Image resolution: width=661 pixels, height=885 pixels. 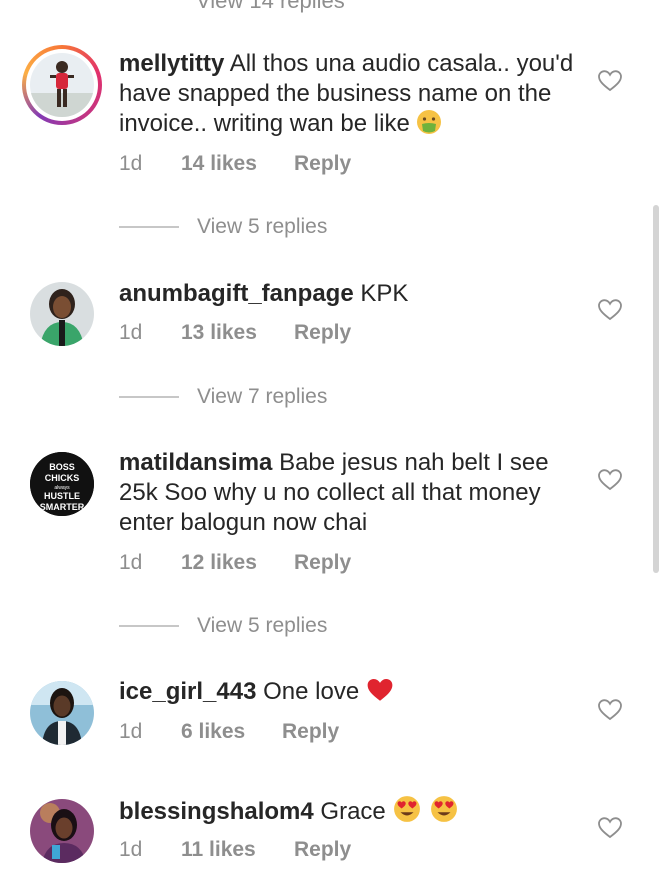 I want to click on comment-username: mellytitty, so click(x=171, y=63).